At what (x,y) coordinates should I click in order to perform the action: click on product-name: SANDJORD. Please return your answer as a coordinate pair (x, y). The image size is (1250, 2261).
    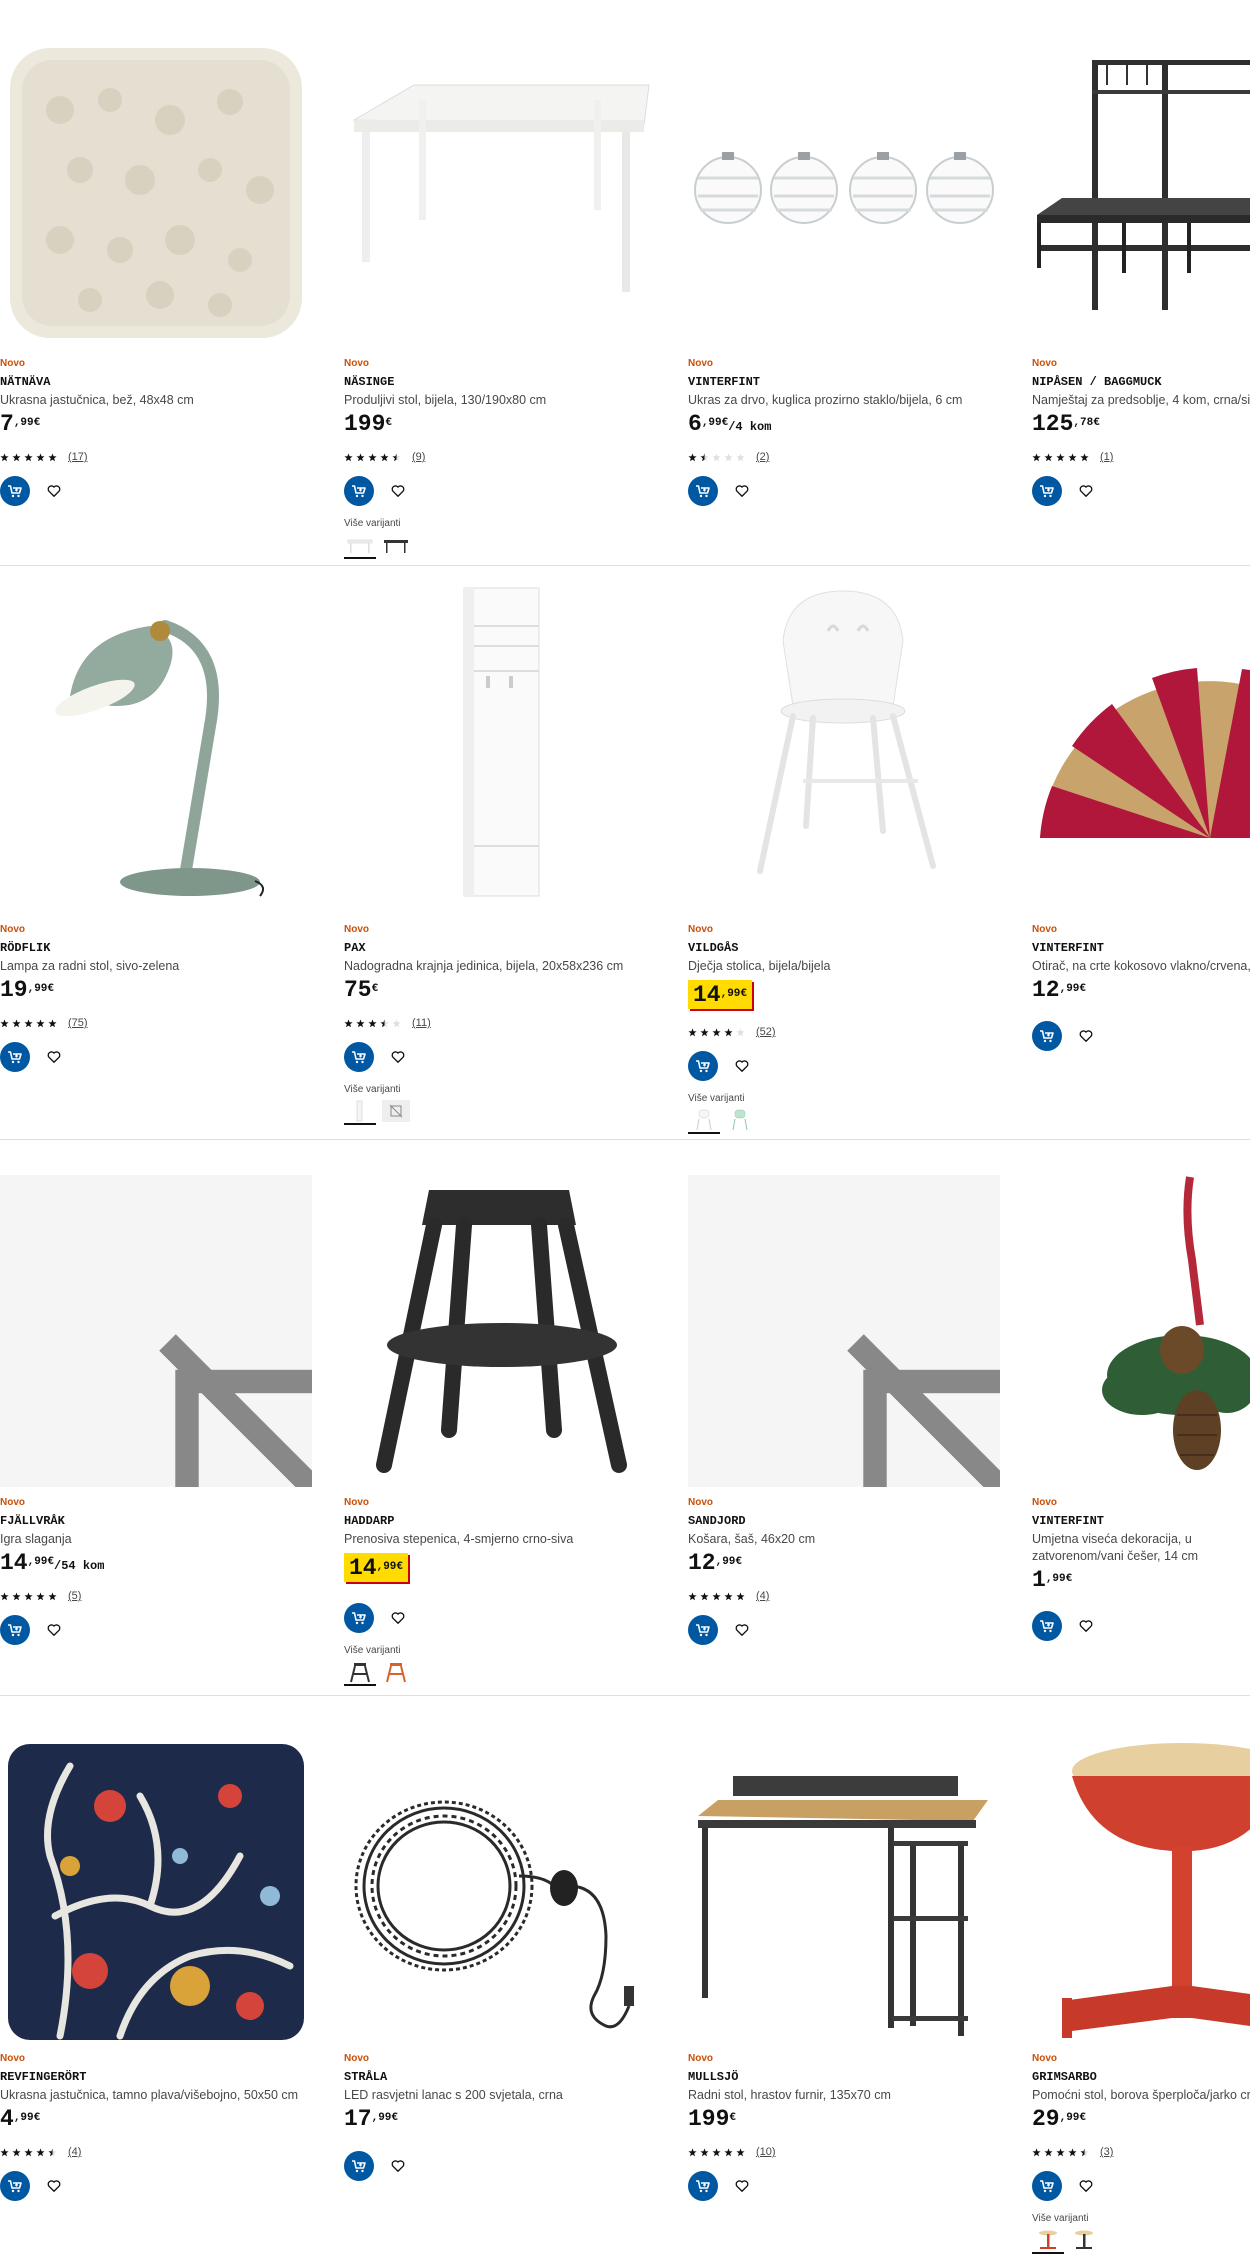
    Looking at the image, I should click on (717, 1521).